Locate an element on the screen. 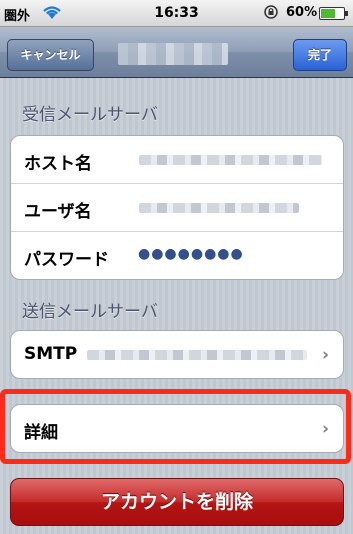  password-row: パスワード ●●●●●●●● is located at coordinates (177, 255).